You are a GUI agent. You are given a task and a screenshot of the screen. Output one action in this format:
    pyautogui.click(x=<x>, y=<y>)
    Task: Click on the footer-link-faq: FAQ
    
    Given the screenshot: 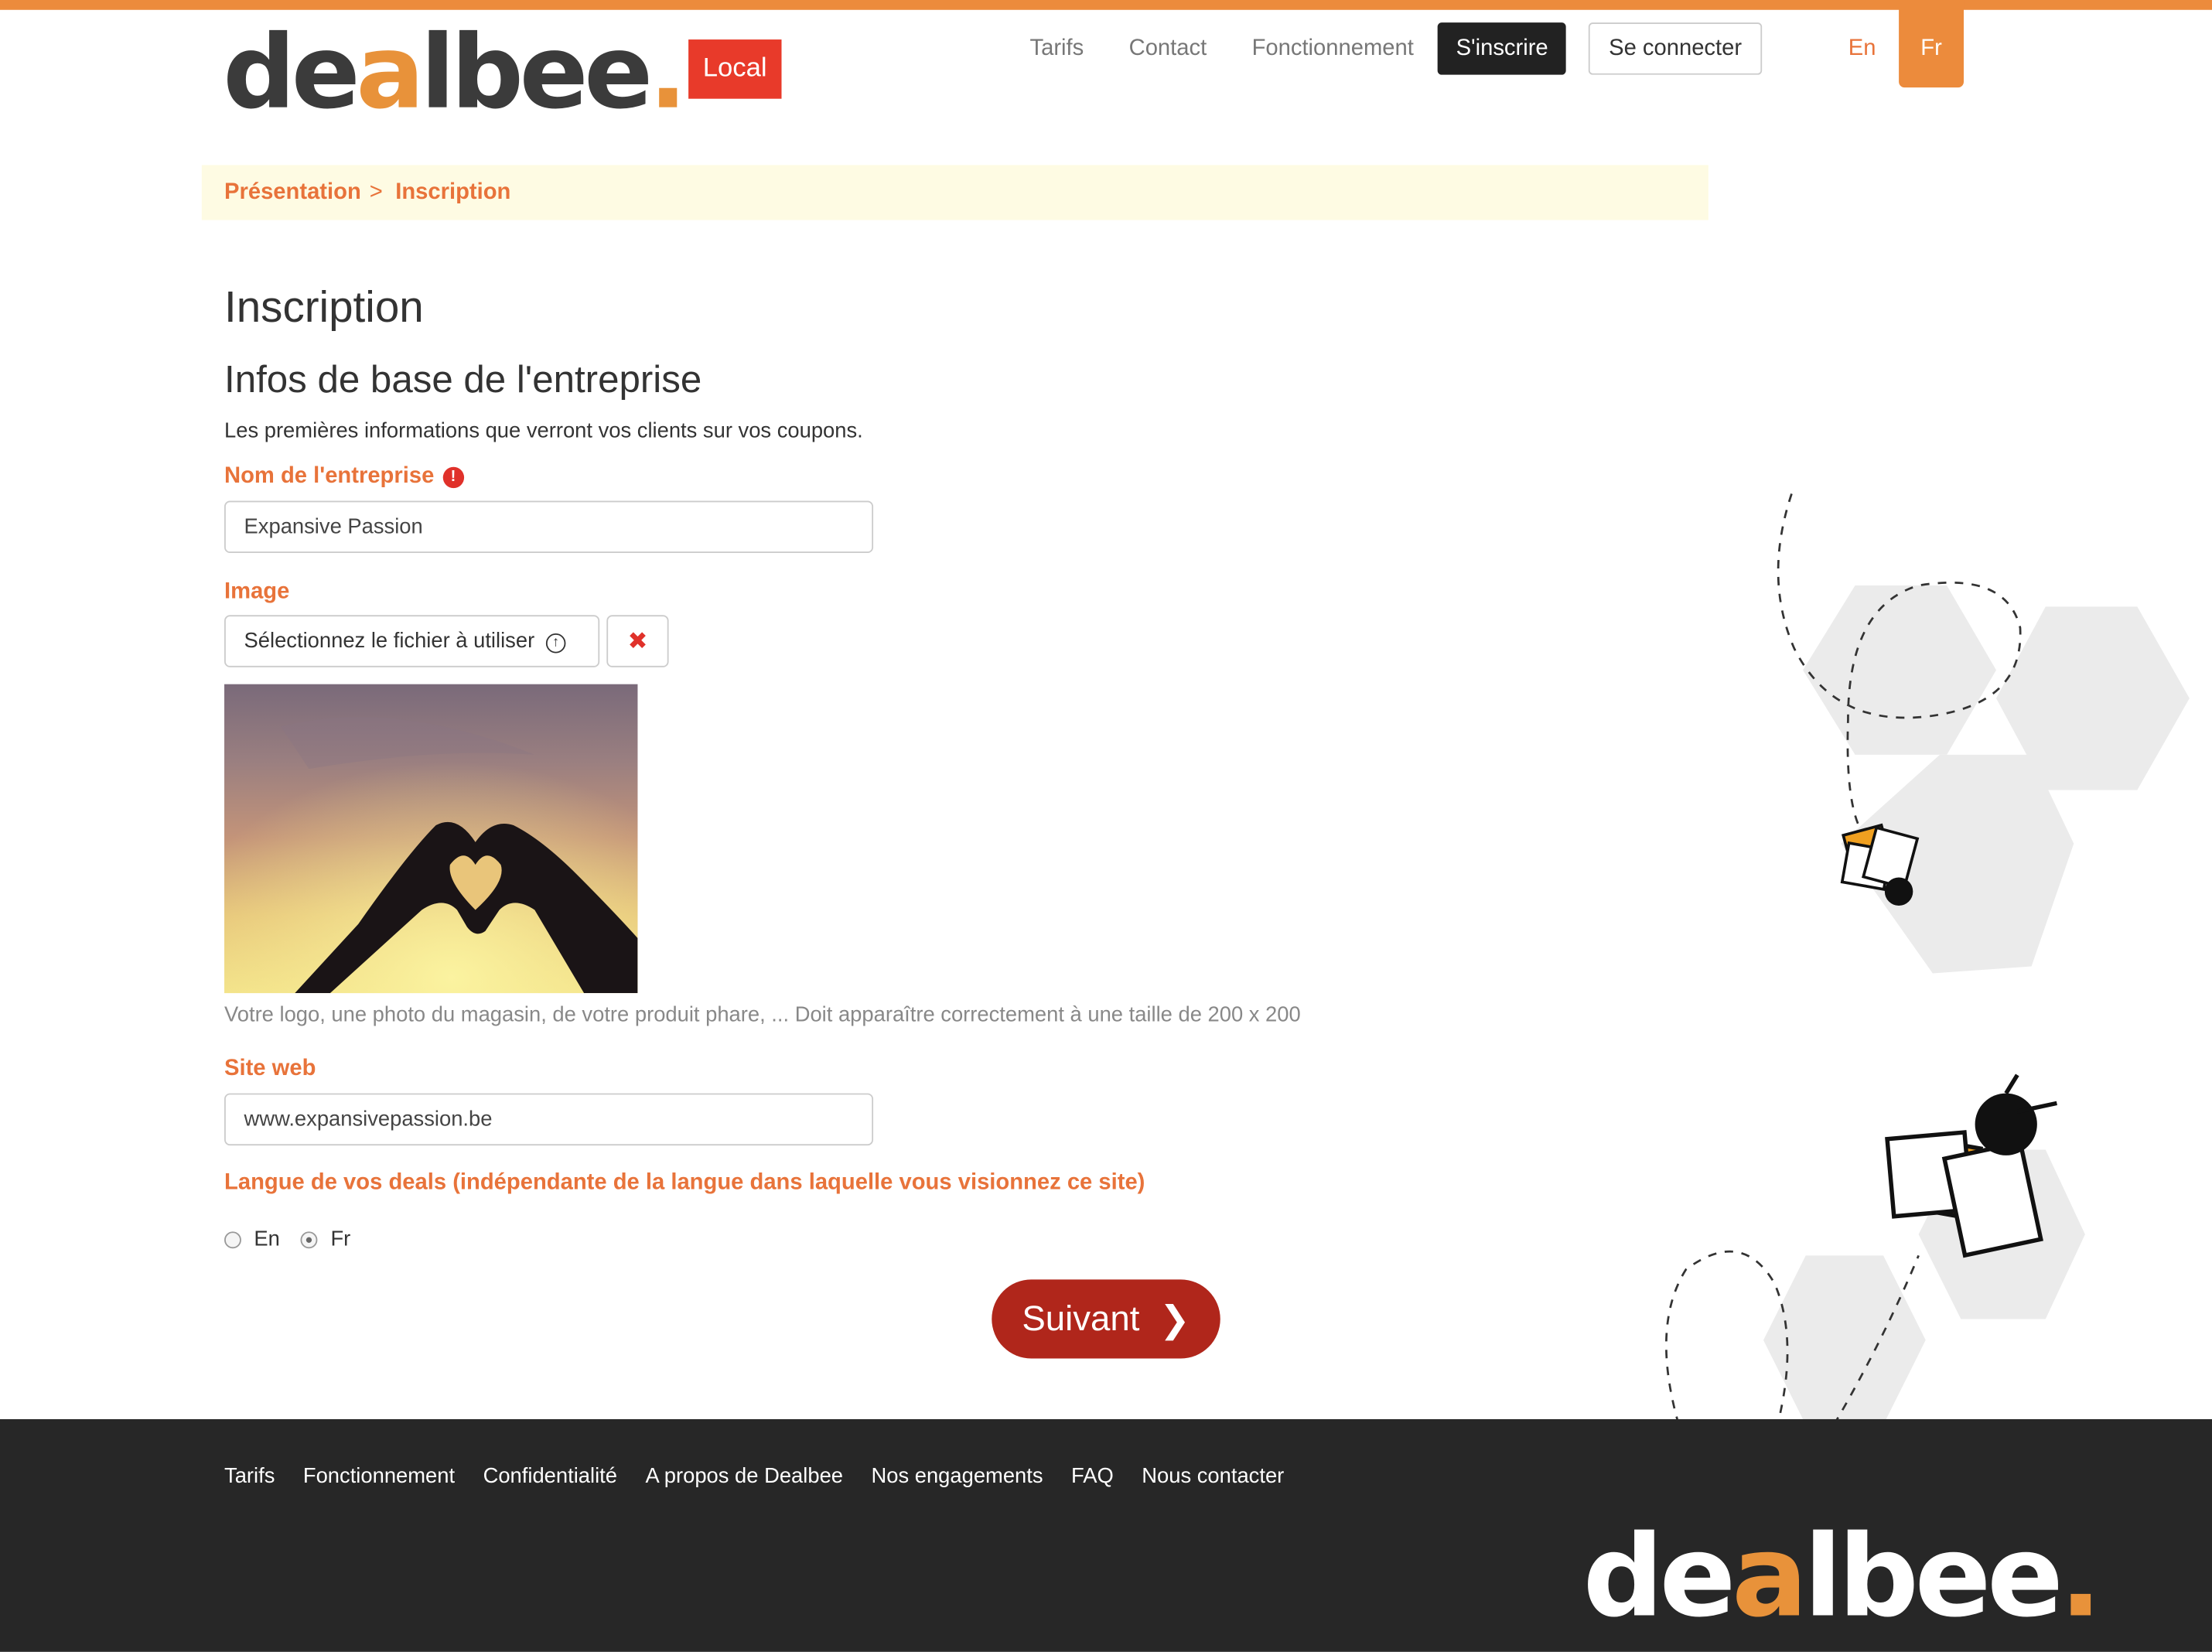 What is the action you would take?
    pyautogui.click(x=1092, y=1476)
    